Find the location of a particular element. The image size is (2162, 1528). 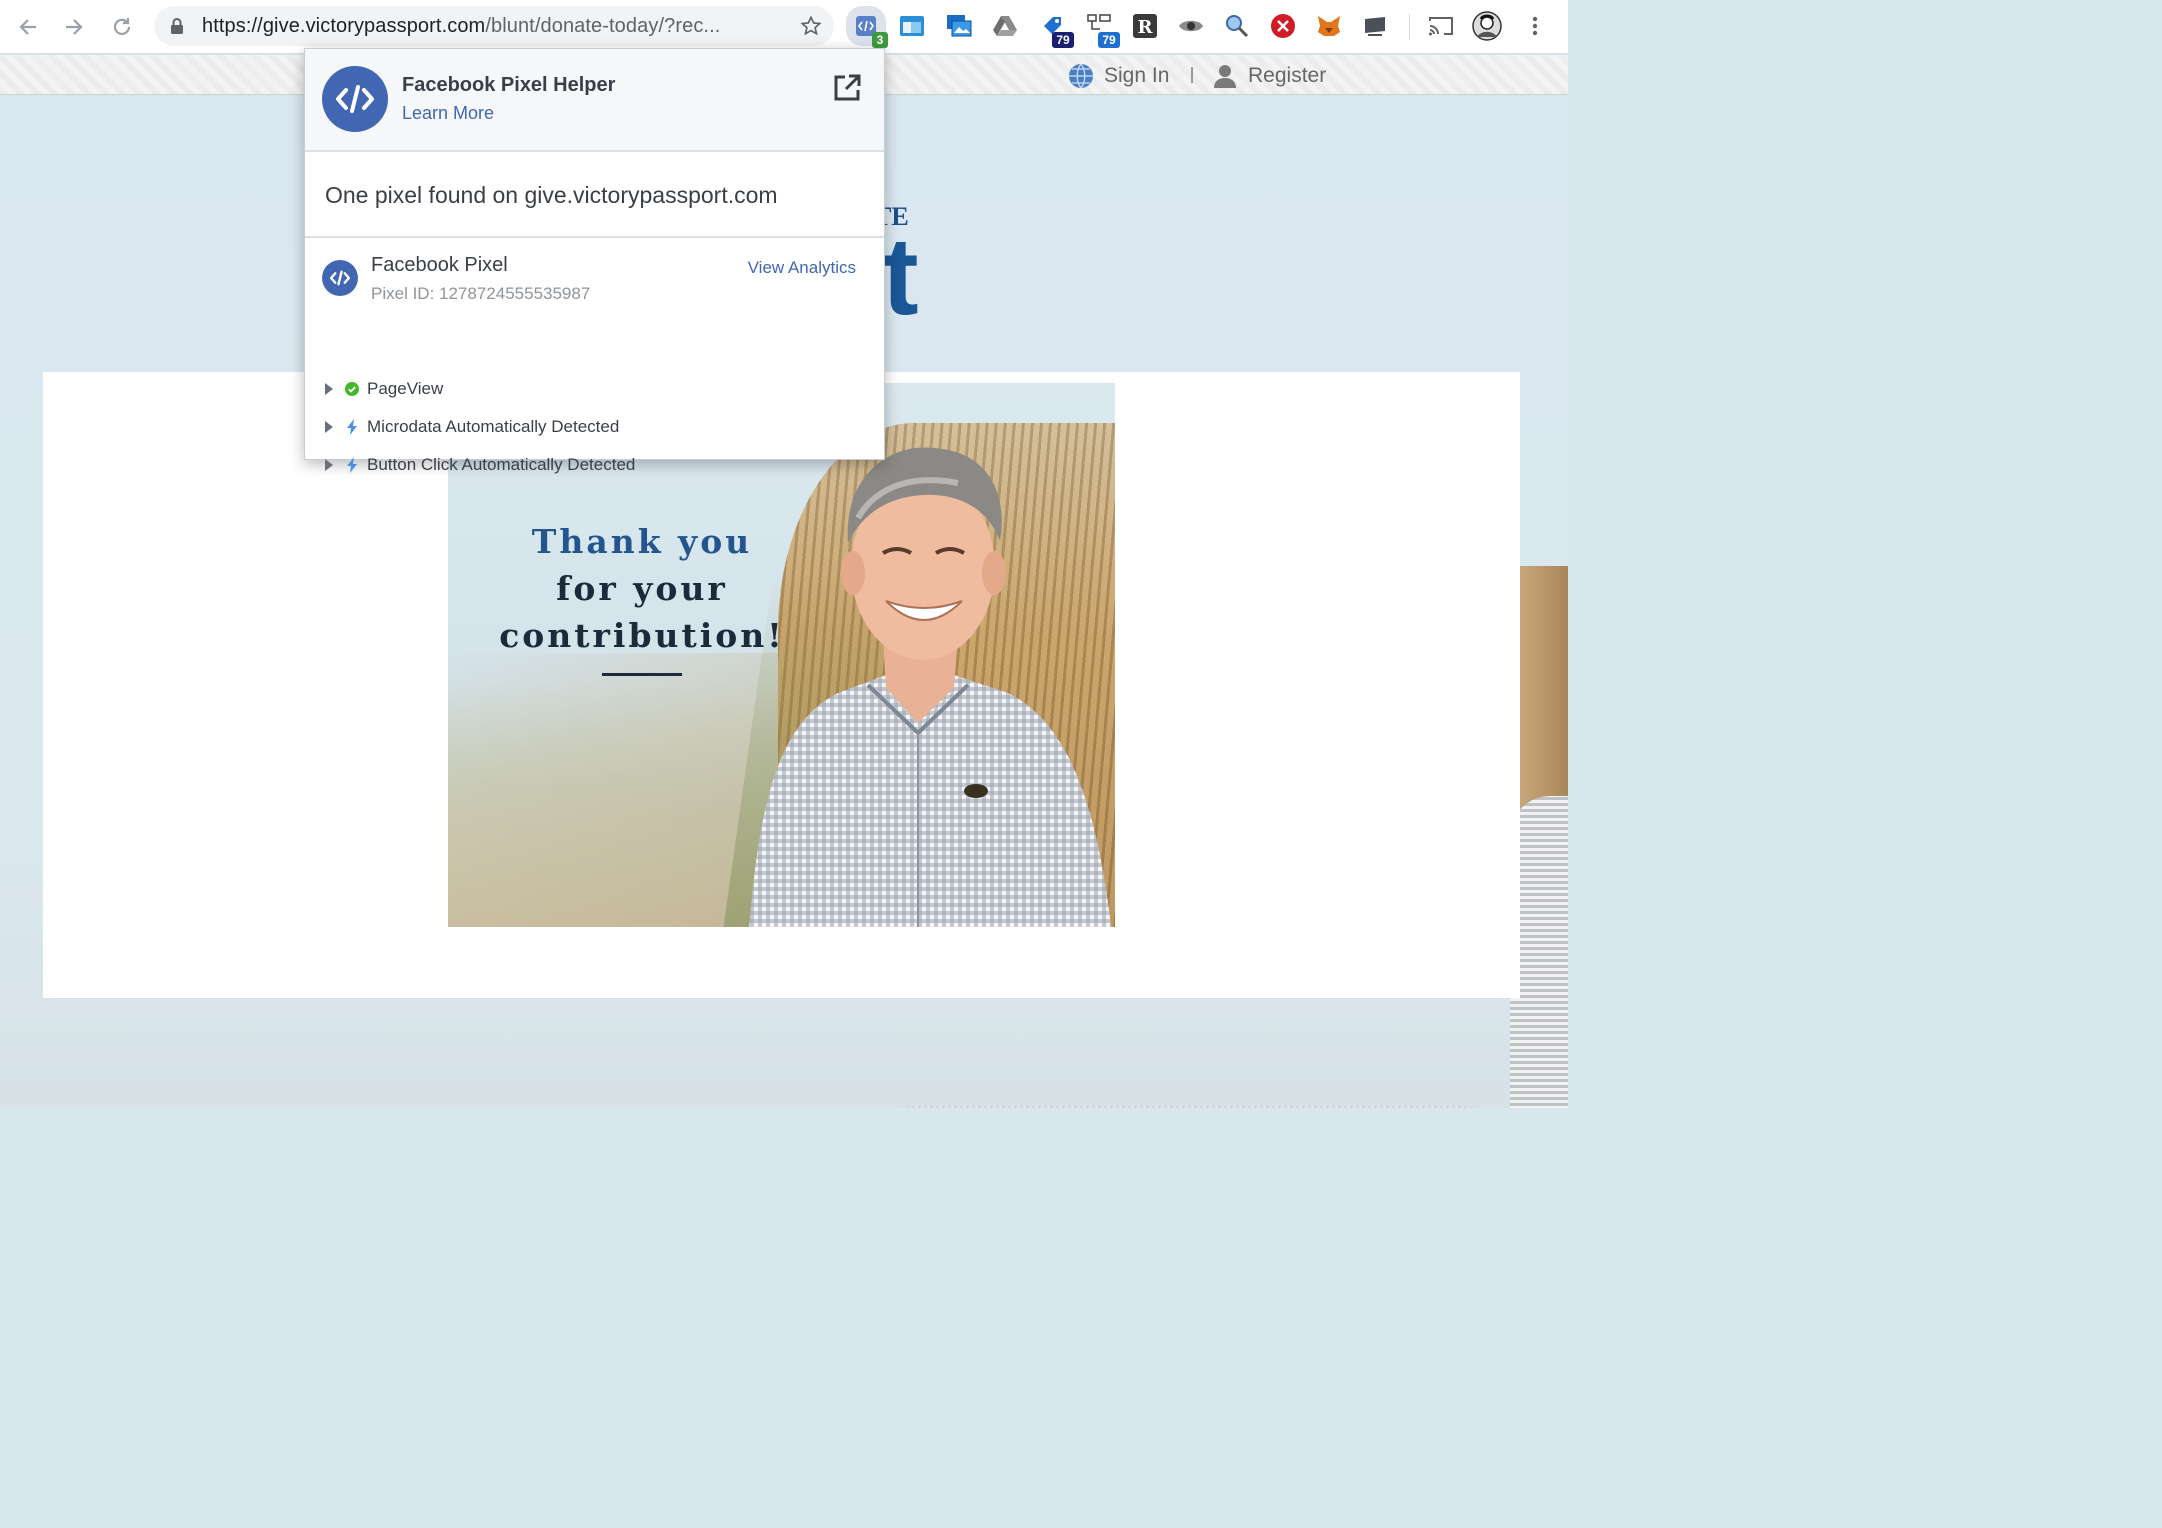

window-capture-icon is located at coordinates (912, 26).